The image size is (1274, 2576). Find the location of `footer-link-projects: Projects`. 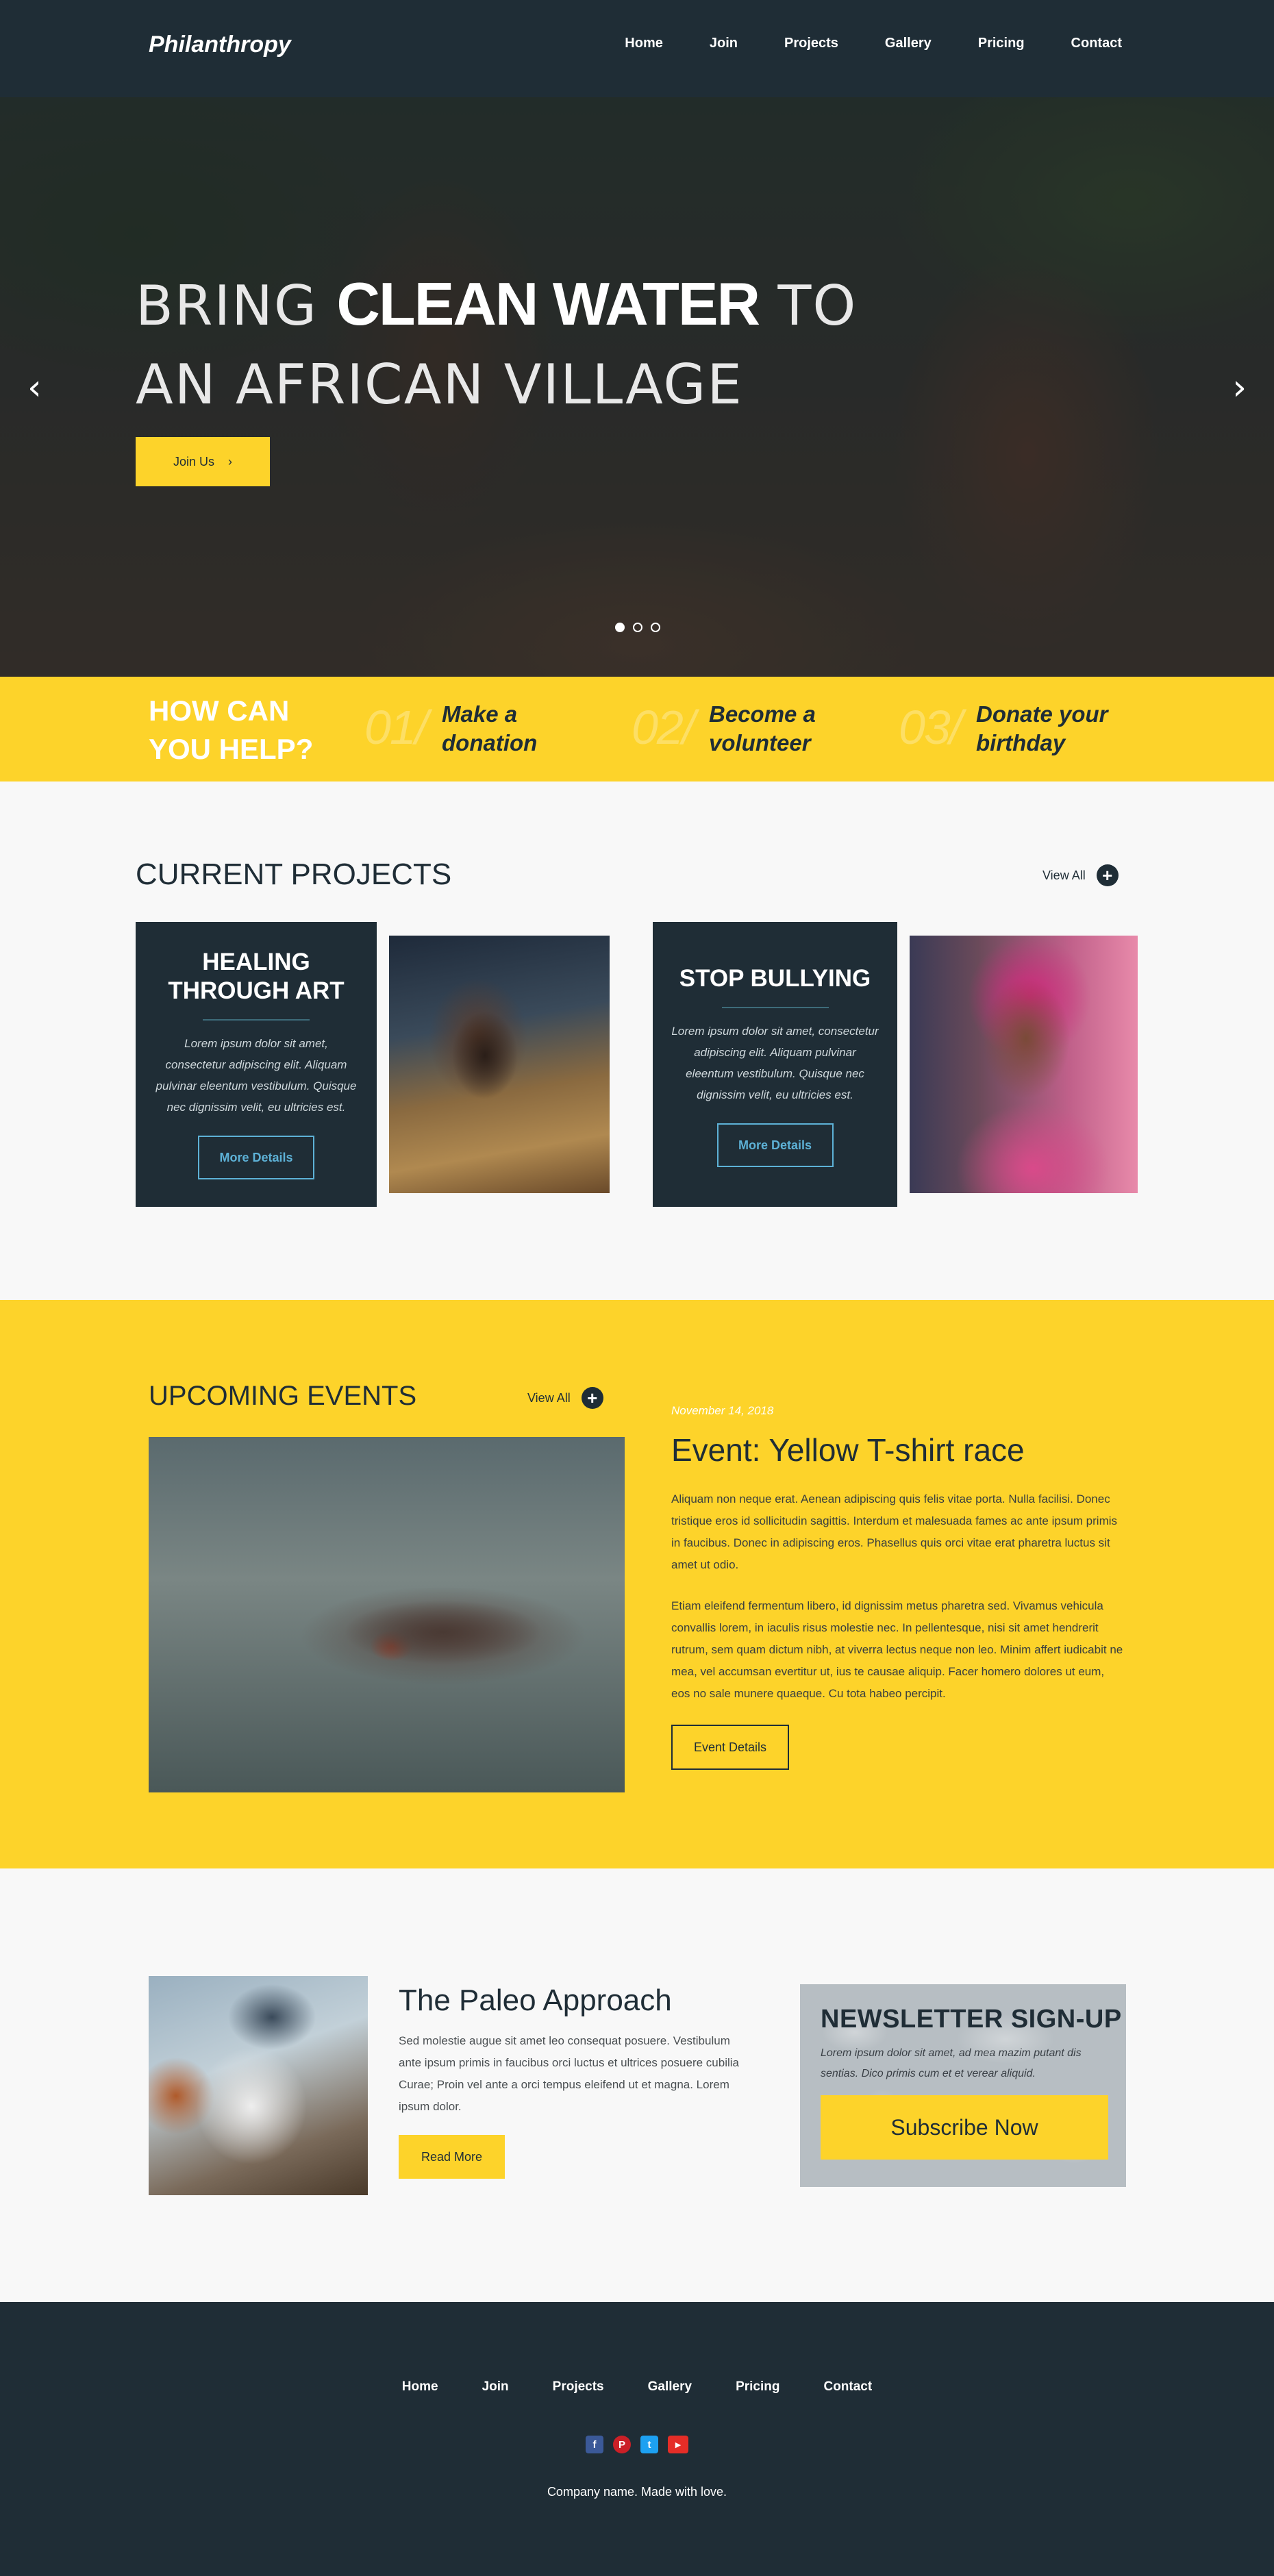

footer-link-projects: Projects is located at coordinates (578, 2386).